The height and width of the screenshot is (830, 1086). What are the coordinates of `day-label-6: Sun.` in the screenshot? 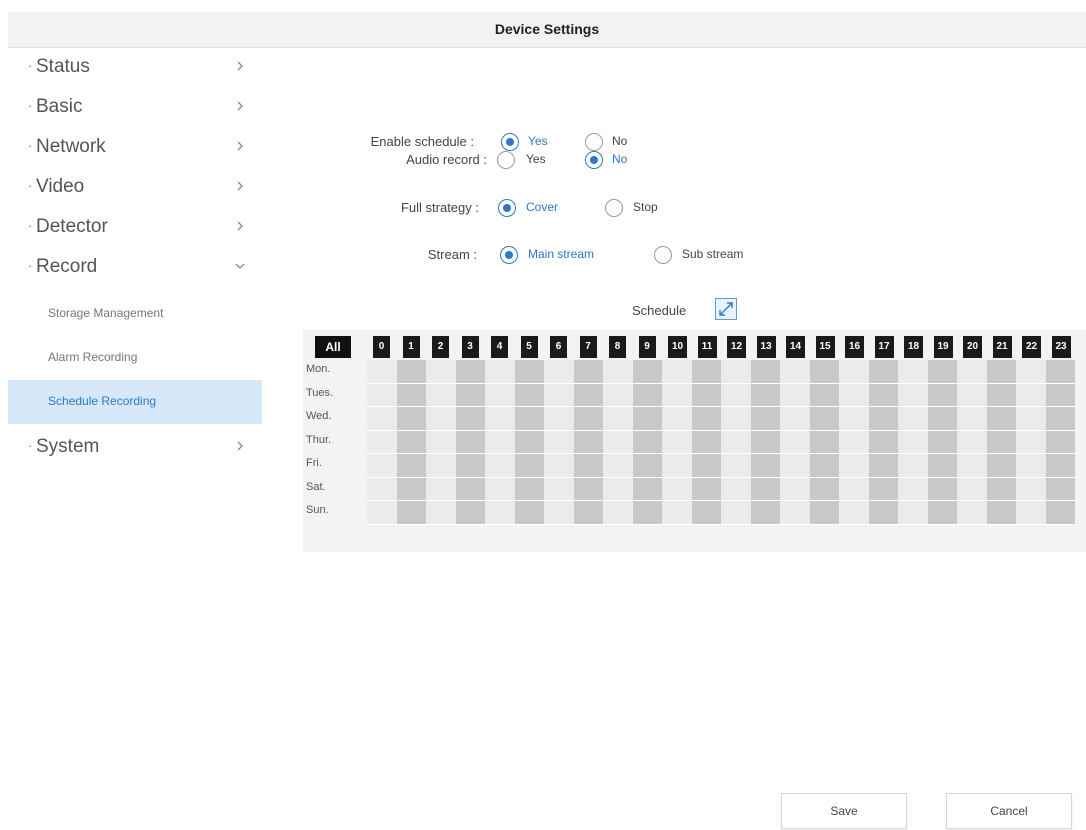 It's located at (334, 514).